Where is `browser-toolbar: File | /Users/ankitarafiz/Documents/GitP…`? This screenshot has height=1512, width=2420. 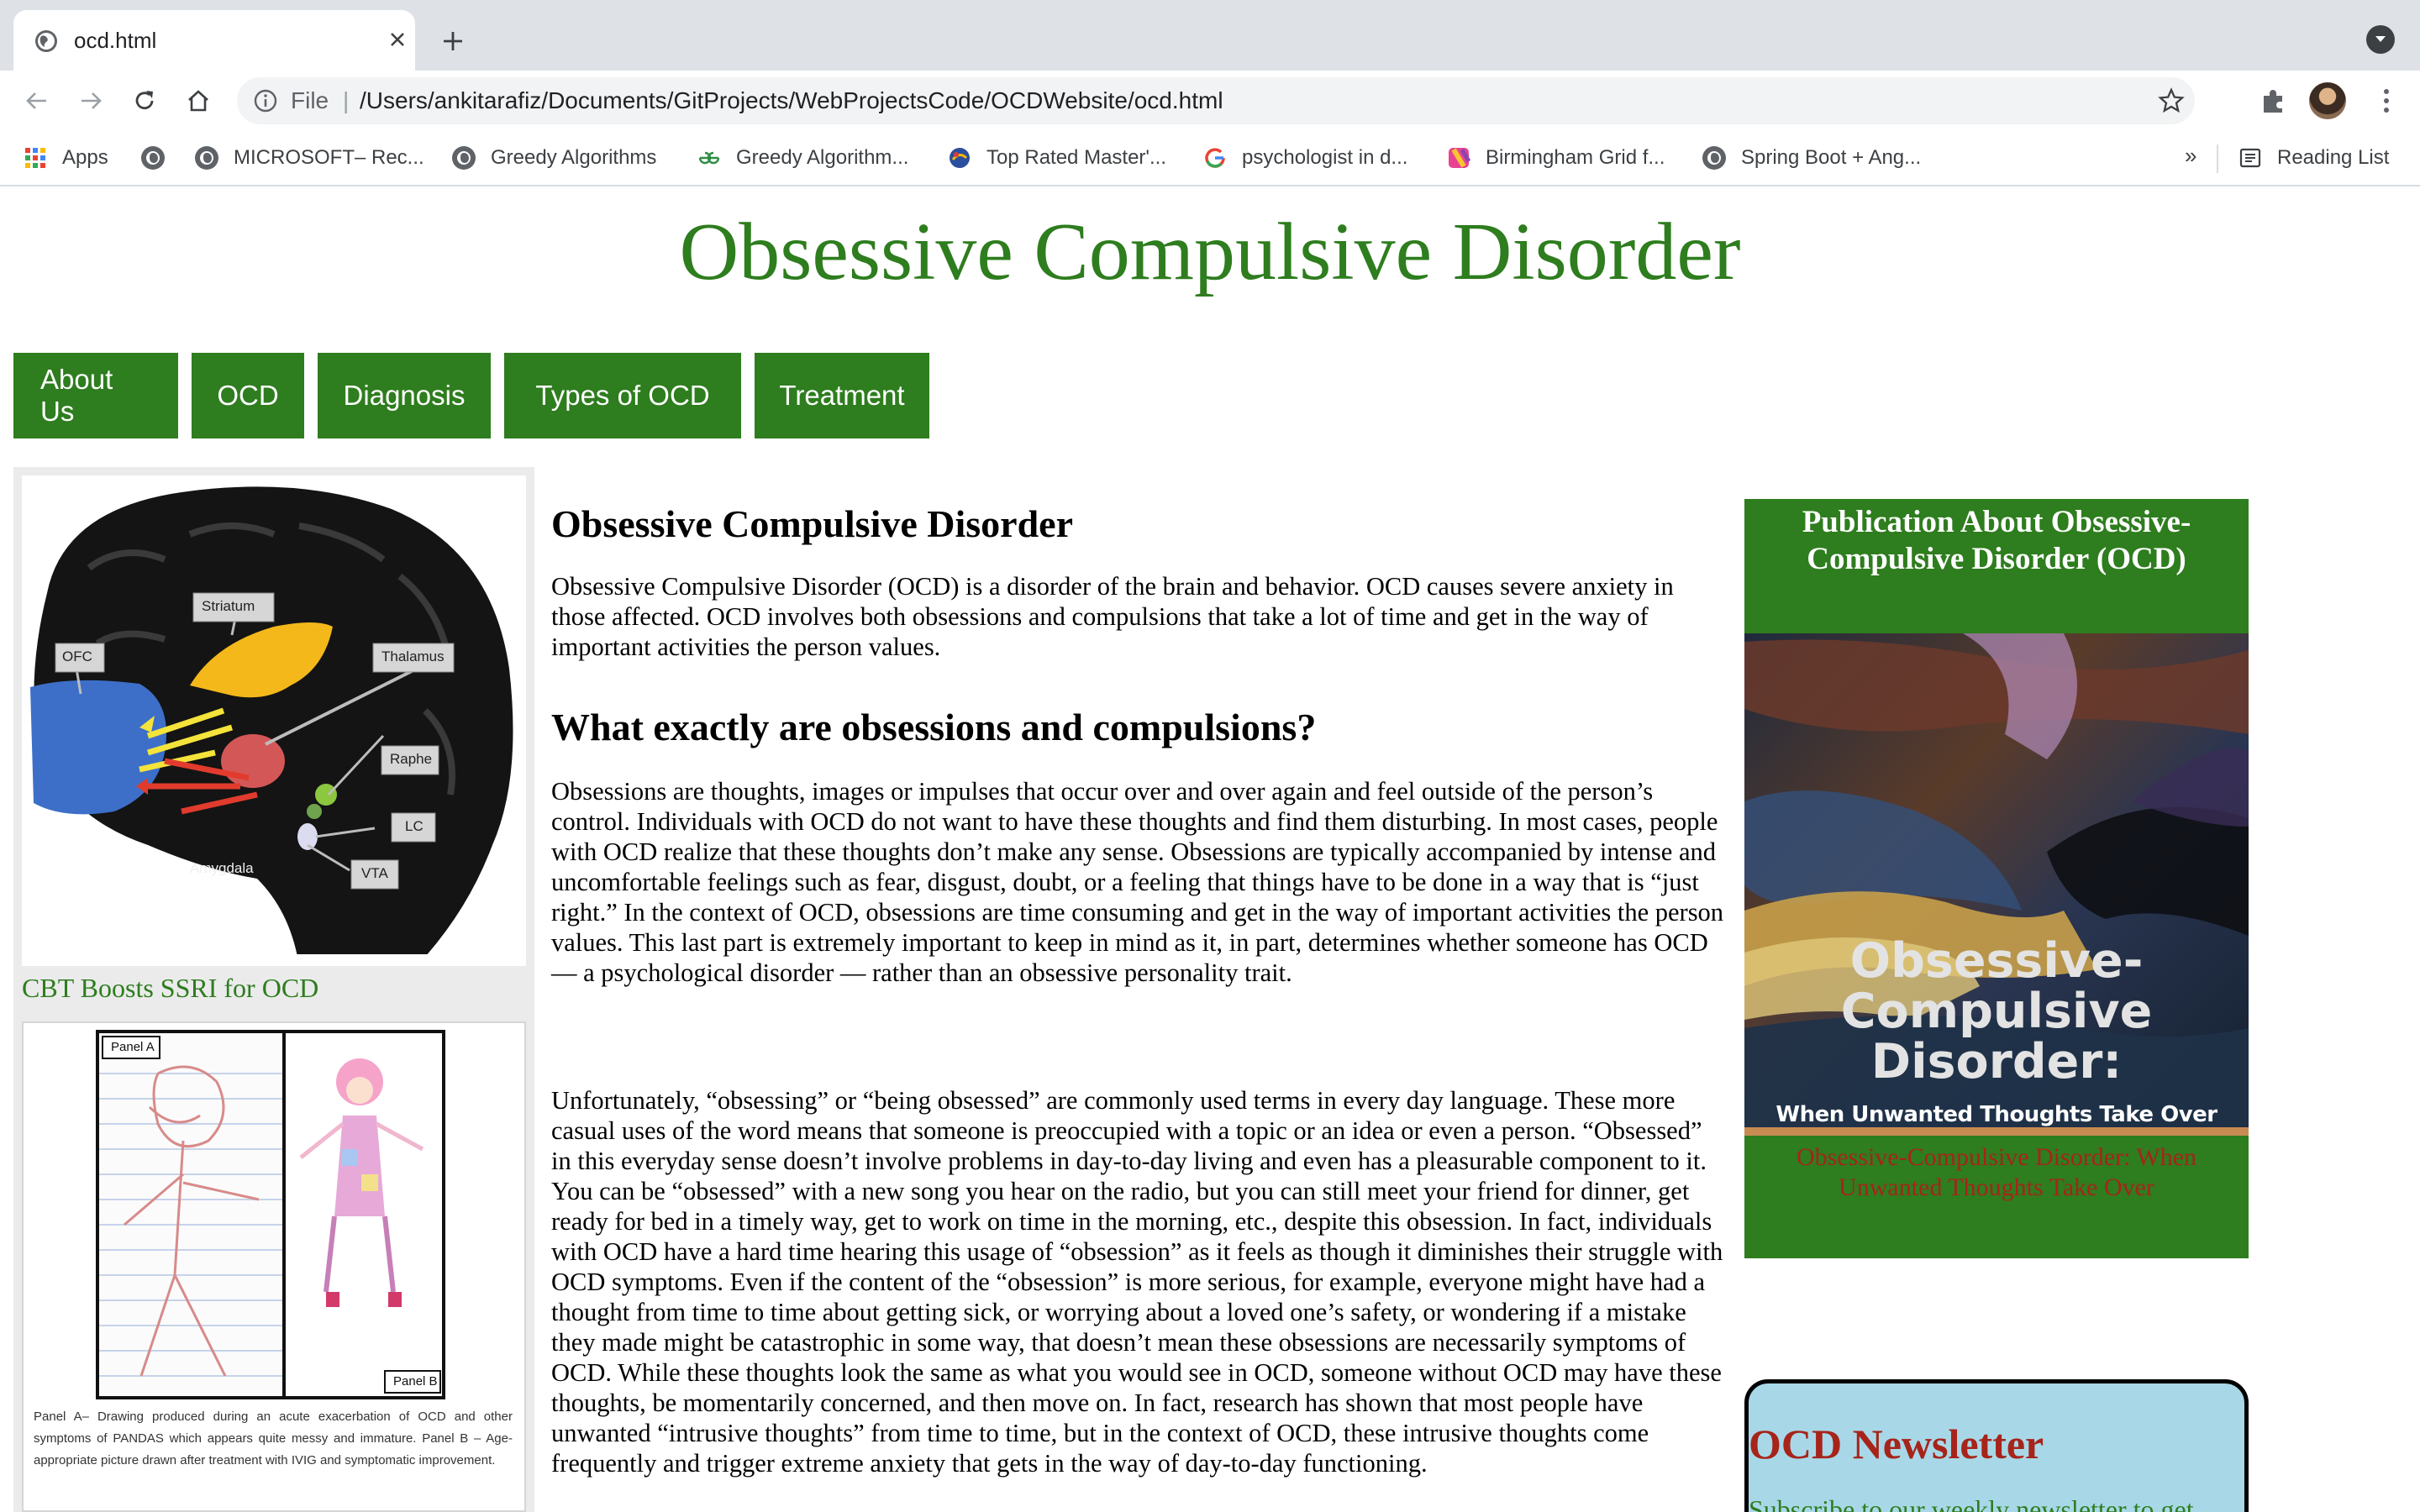 browser-toolbar: File | /Users/ankitarafiz/Documents/GitP… is located at coordinates (1210, 101).